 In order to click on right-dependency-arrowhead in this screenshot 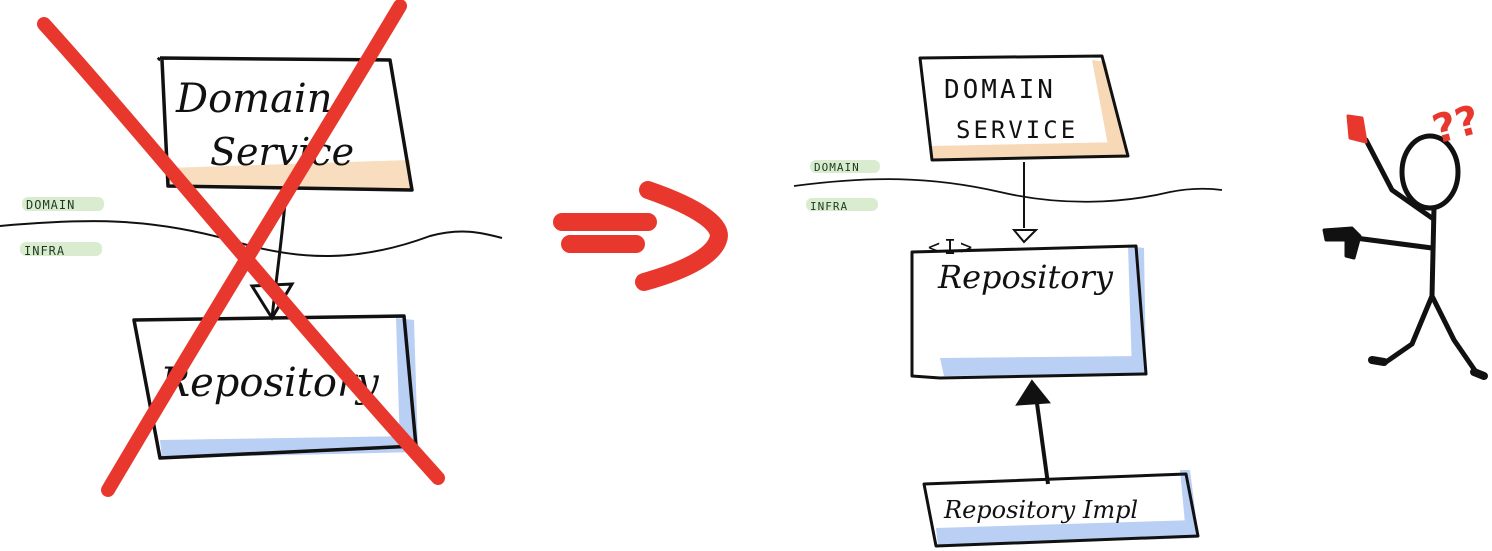, I will do `click(1025, 236)`.